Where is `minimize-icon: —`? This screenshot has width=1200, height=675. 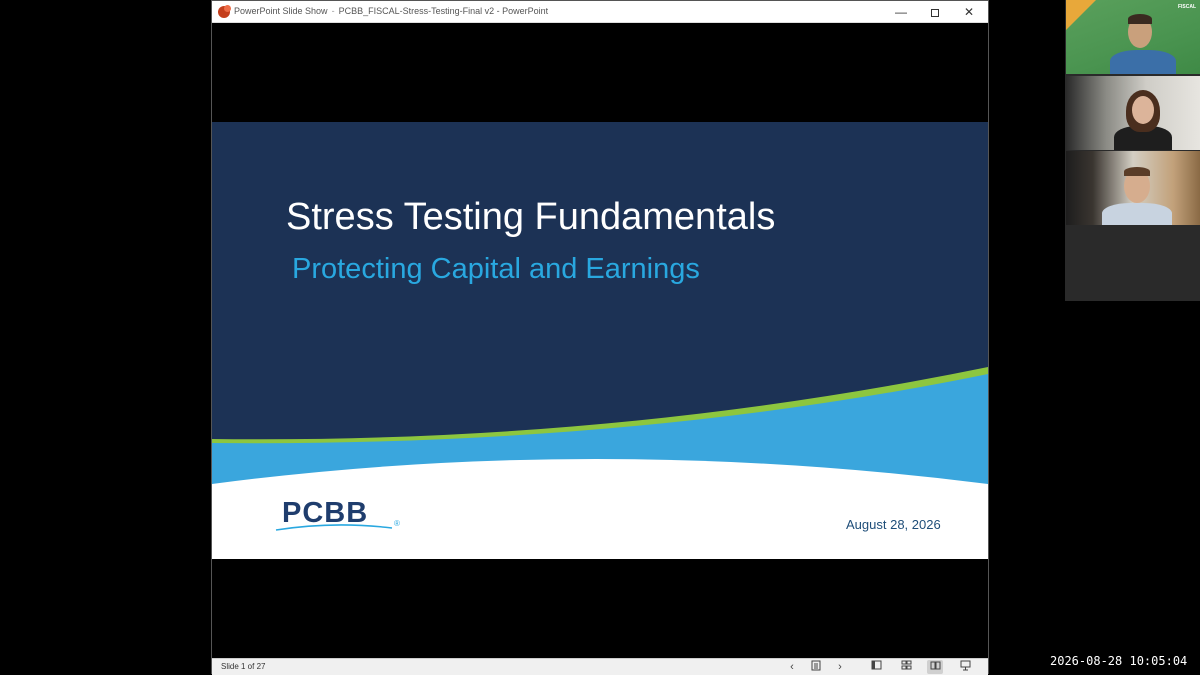 minimize-icon: — is located at coordinates (901, 12).